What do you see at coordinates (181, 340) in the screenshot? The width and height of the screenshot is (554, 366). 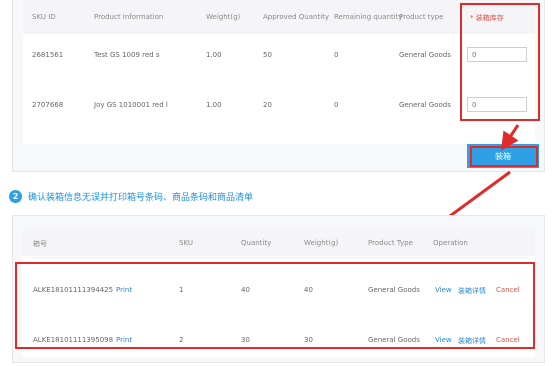 I see `sku-cell: 2` at bounding box center [181, 340].